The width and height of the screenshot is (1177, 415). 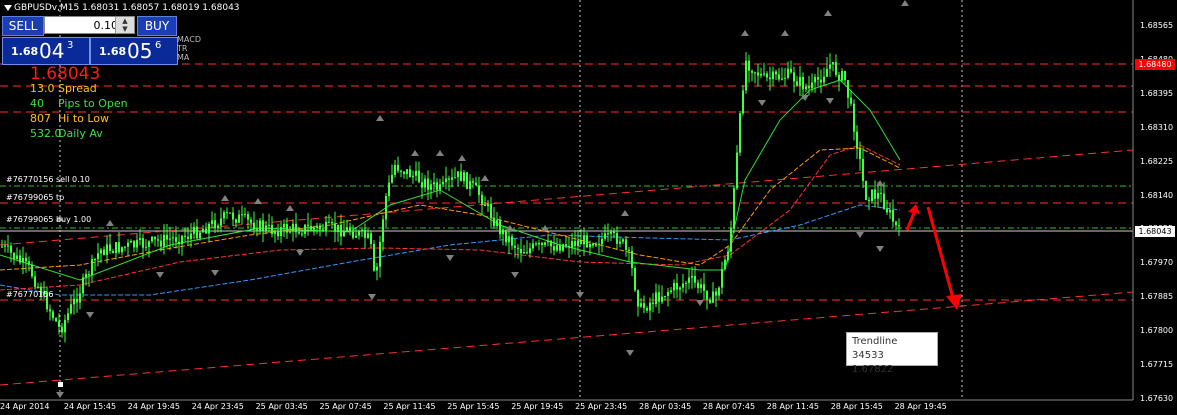 What do you see at coordinates (8, 8) in the screenshot?
I see `chart-menu-icon` at bounding box center [8, 8].